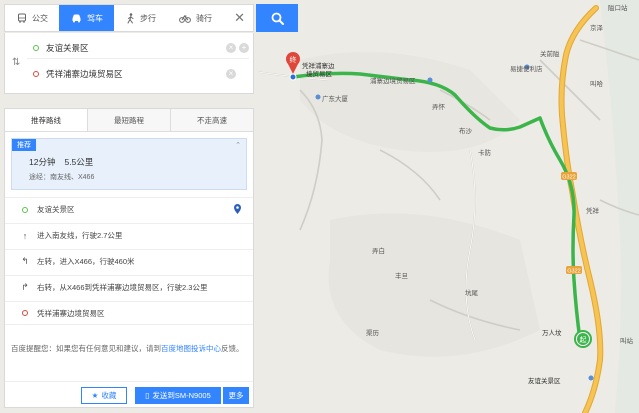 The width and height of the screenshot is (639, 413). What do you see at coordinates (237, 209) in the screenshot?
I see `location-pin-icon` at bounding box center [237, 209].